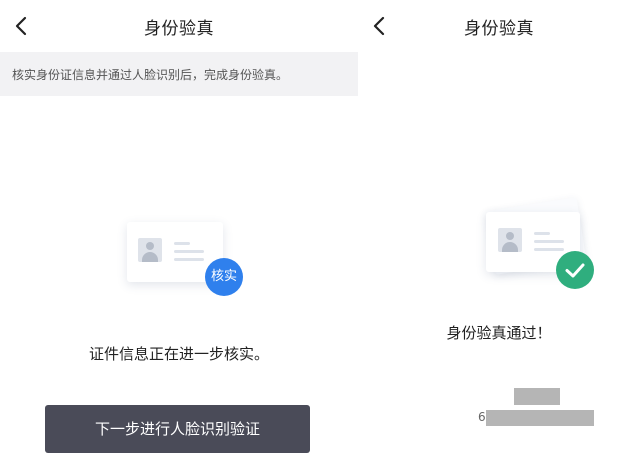  Describe the element at coordinates (224, 277) in the screenshot. I see `verify-badge: 核实` at that location.